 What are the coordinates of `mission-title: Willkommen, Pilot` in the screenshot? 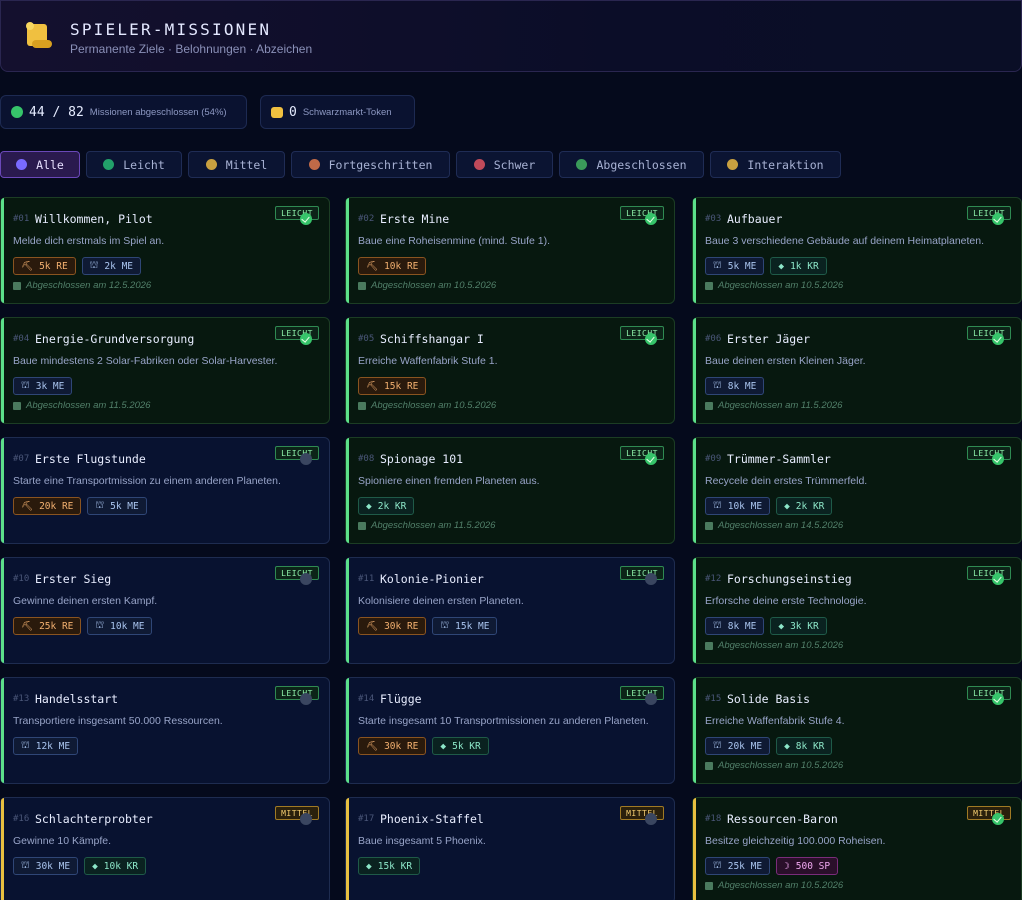 It's located at (94, 219).